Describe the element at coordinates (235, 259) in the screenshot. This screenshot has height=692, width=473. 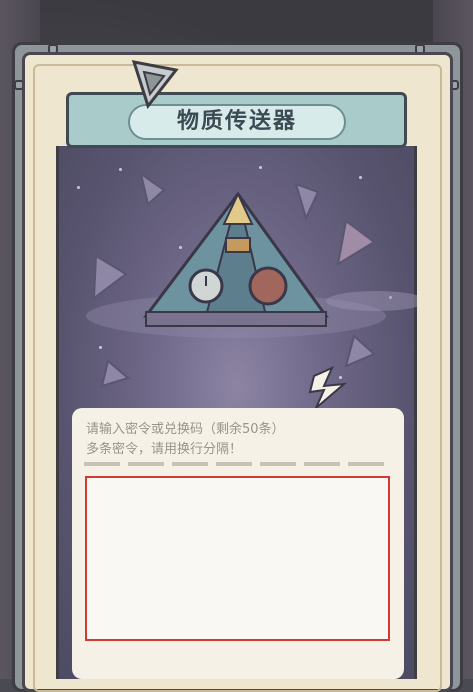
I see `pyramid-teleporter-icon` at that location.